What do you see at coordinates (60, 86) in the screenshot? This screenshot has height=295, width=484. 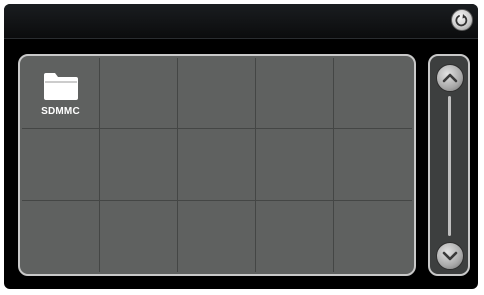 I see `folder-icon` at bounding box center [60, 86].